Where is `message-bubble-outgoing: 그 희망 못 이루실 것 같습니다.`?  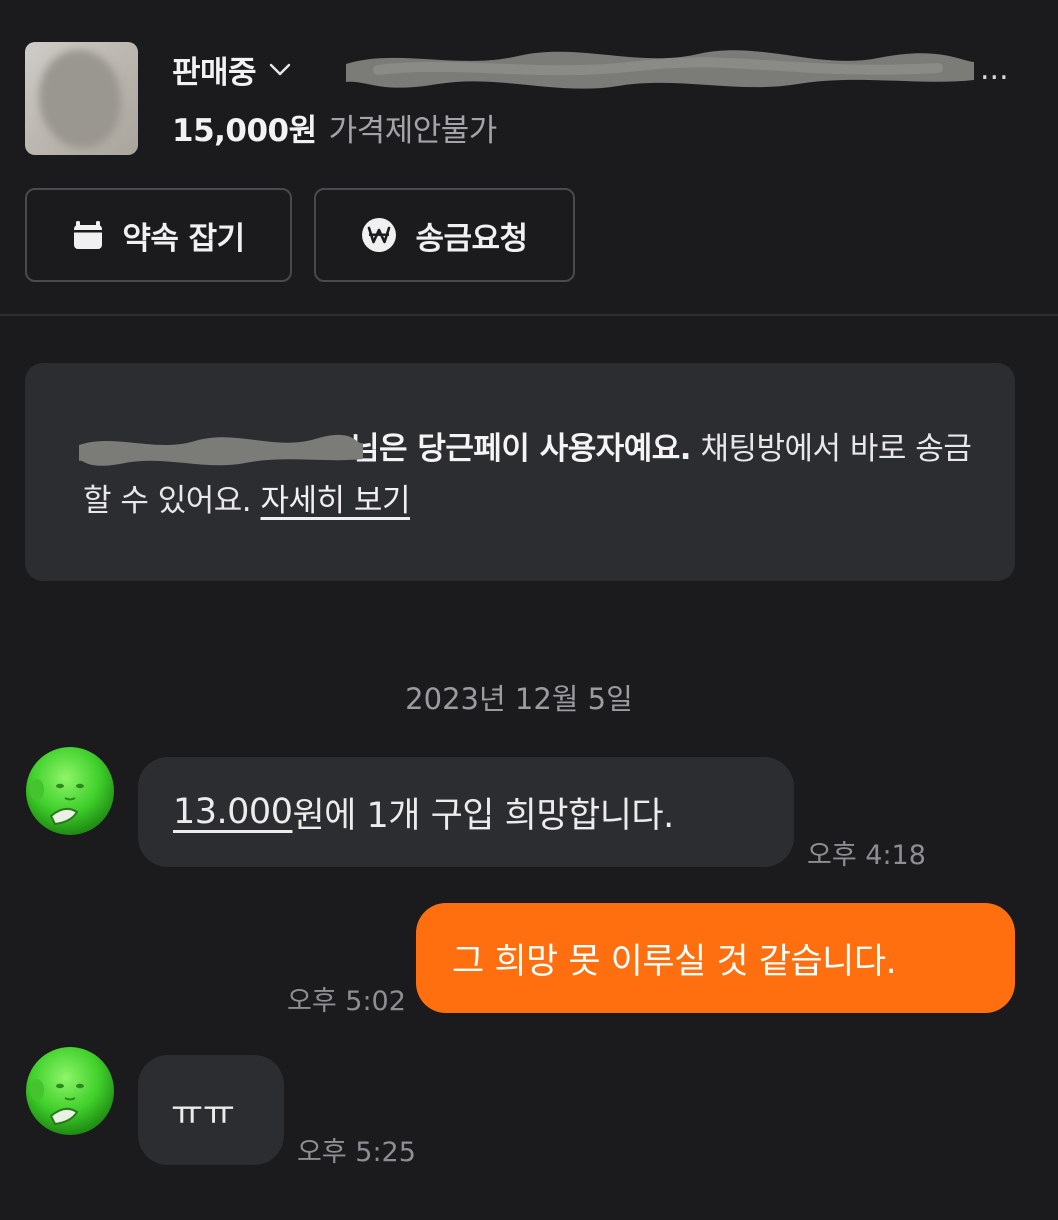
message-bubble-outgoing: 그 희망 못 이루실 것 같습니다. is located at coordinates (715, 958).